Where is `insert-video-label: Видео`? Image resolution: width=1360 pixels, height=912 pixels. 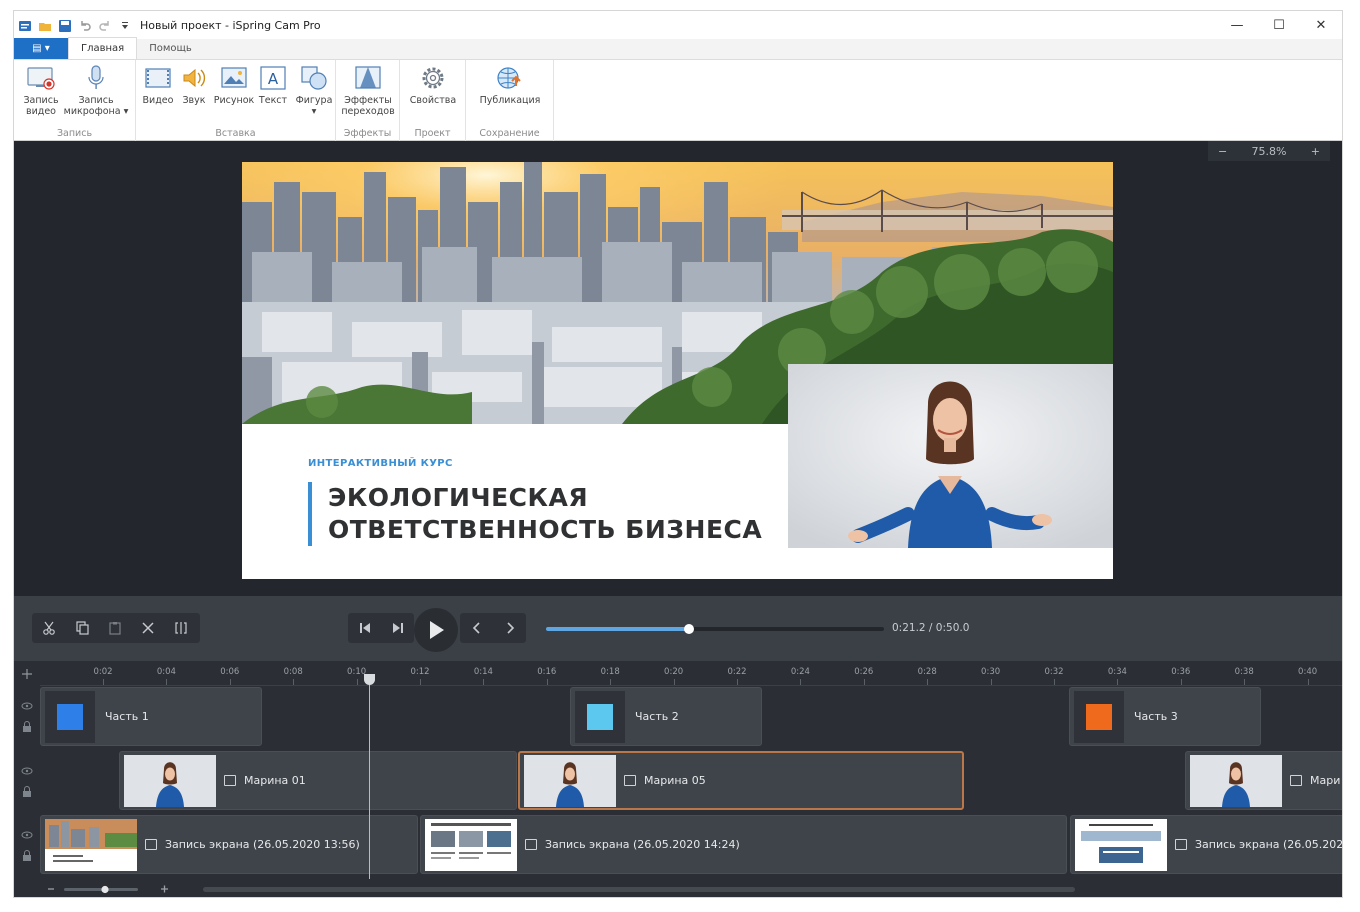
insert-video-label: Видео is located at coordinates (158, 100).